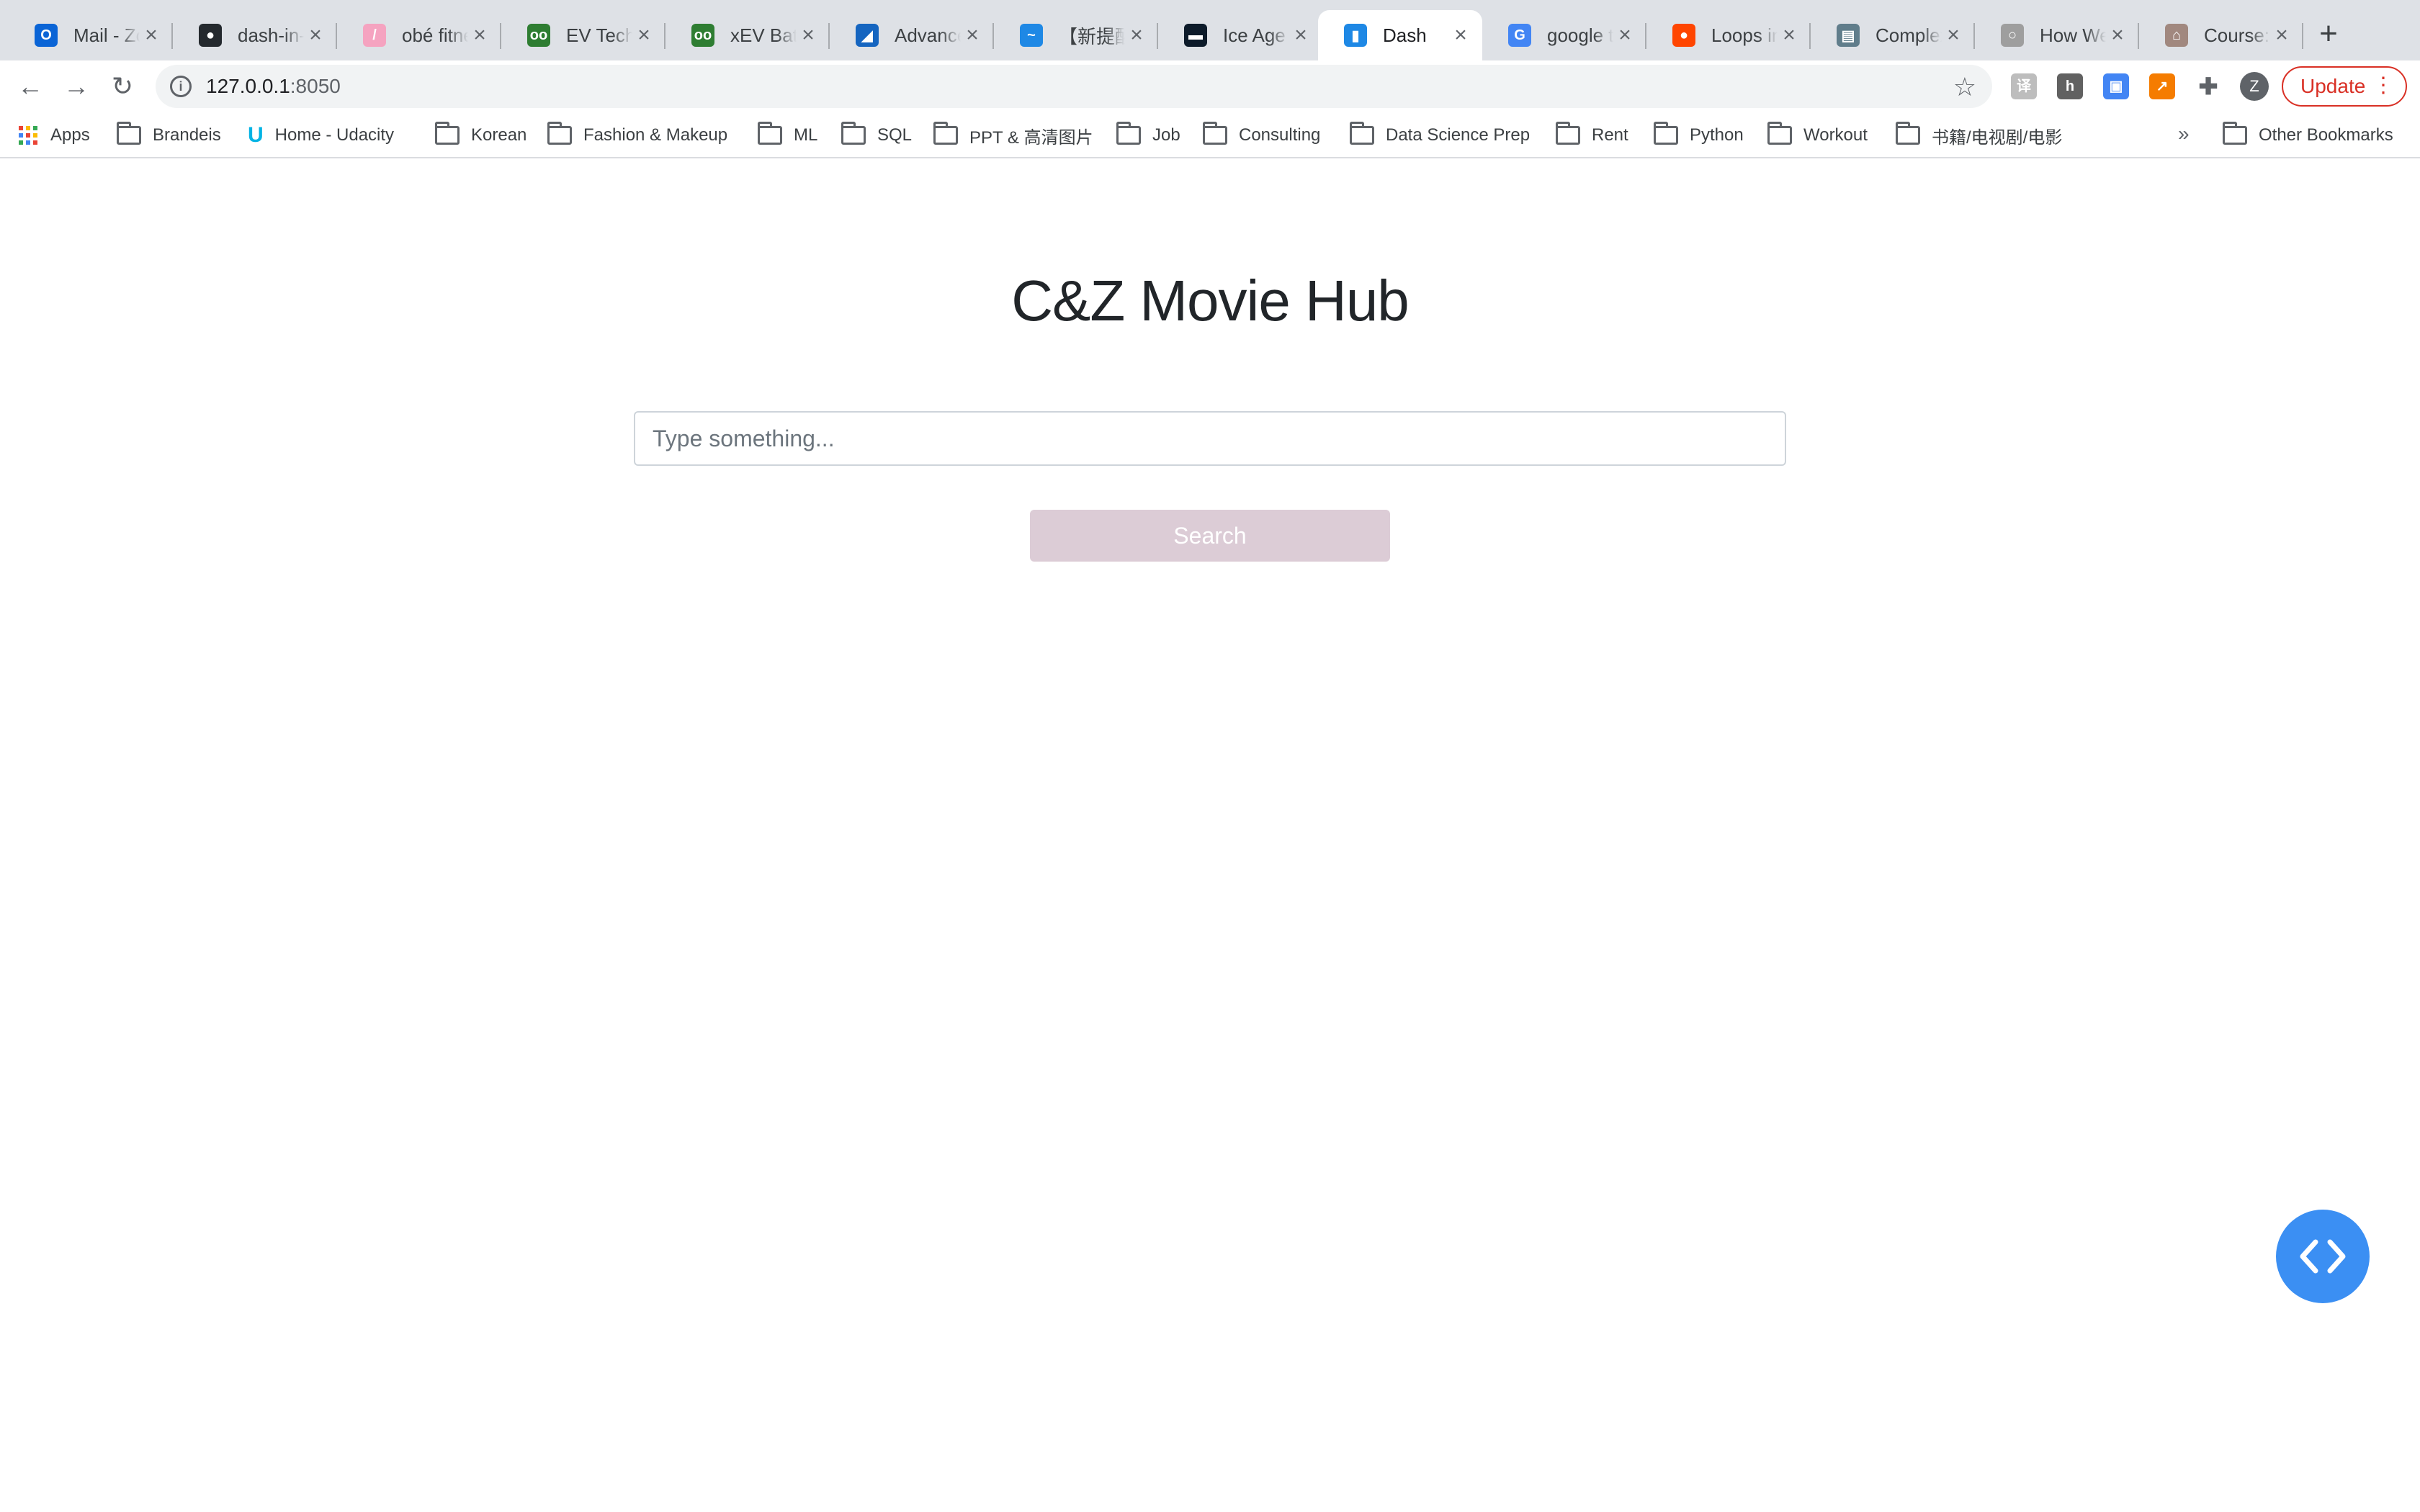 This screenshot has width=2420, height=1512. What do you see at coordinates (30, 86) in the screenshot?
I see `back-arrow-icon: ←` at bounding box center [30, 86].